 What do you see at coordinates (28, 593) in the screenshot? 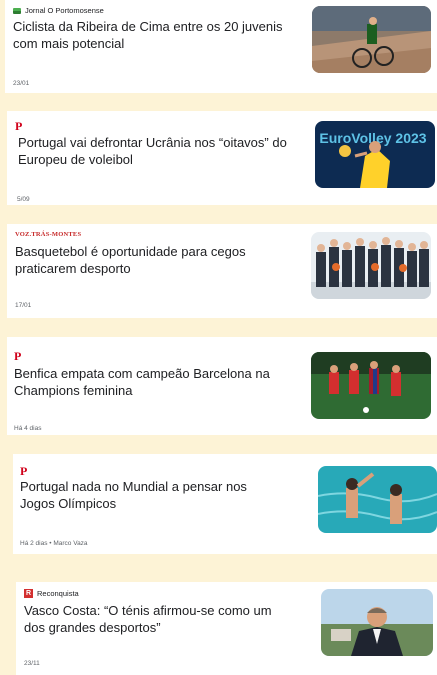
I see `reconquista-logo: R` at bounding box center [28, 593].